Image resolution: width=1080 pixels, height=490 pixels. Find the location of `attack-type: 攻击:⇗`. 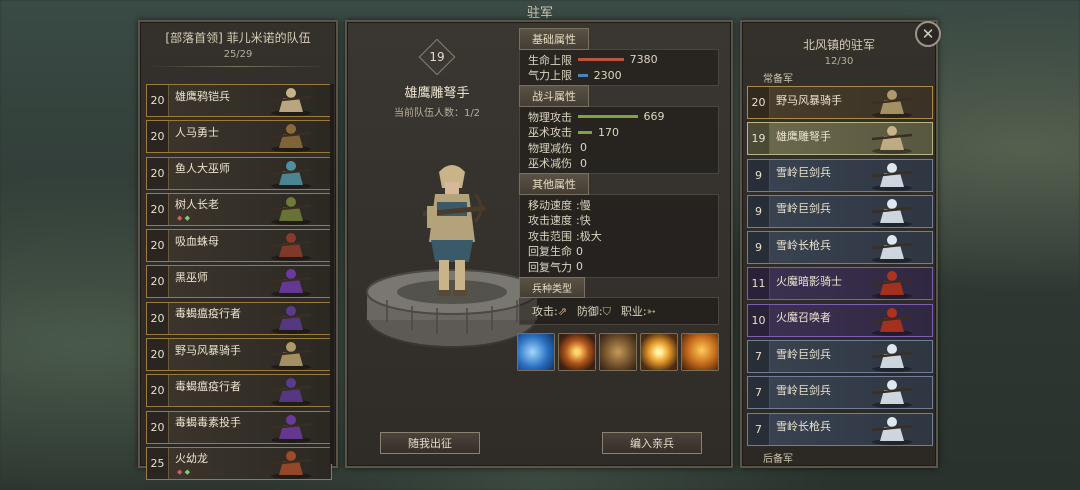

attack-type: 攻击:⇗ is located at coordinates (549, 311).